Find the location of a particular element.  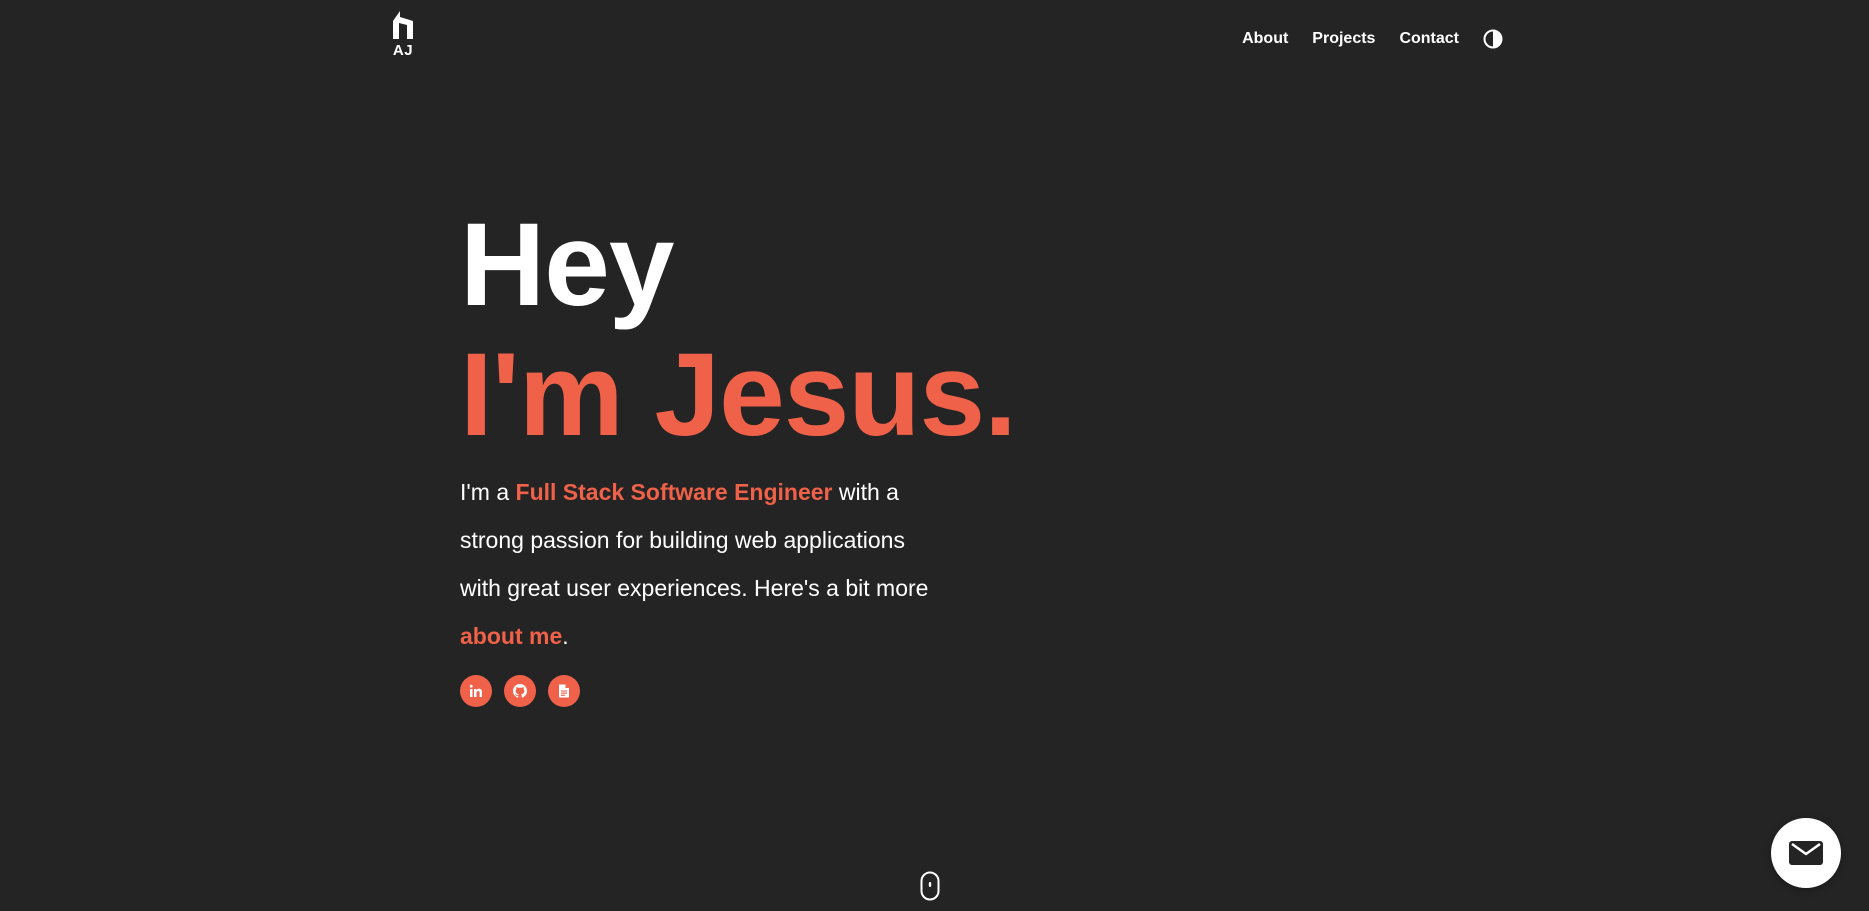

main-nav: About Projects Contact is located at coordinates (1360, 39).